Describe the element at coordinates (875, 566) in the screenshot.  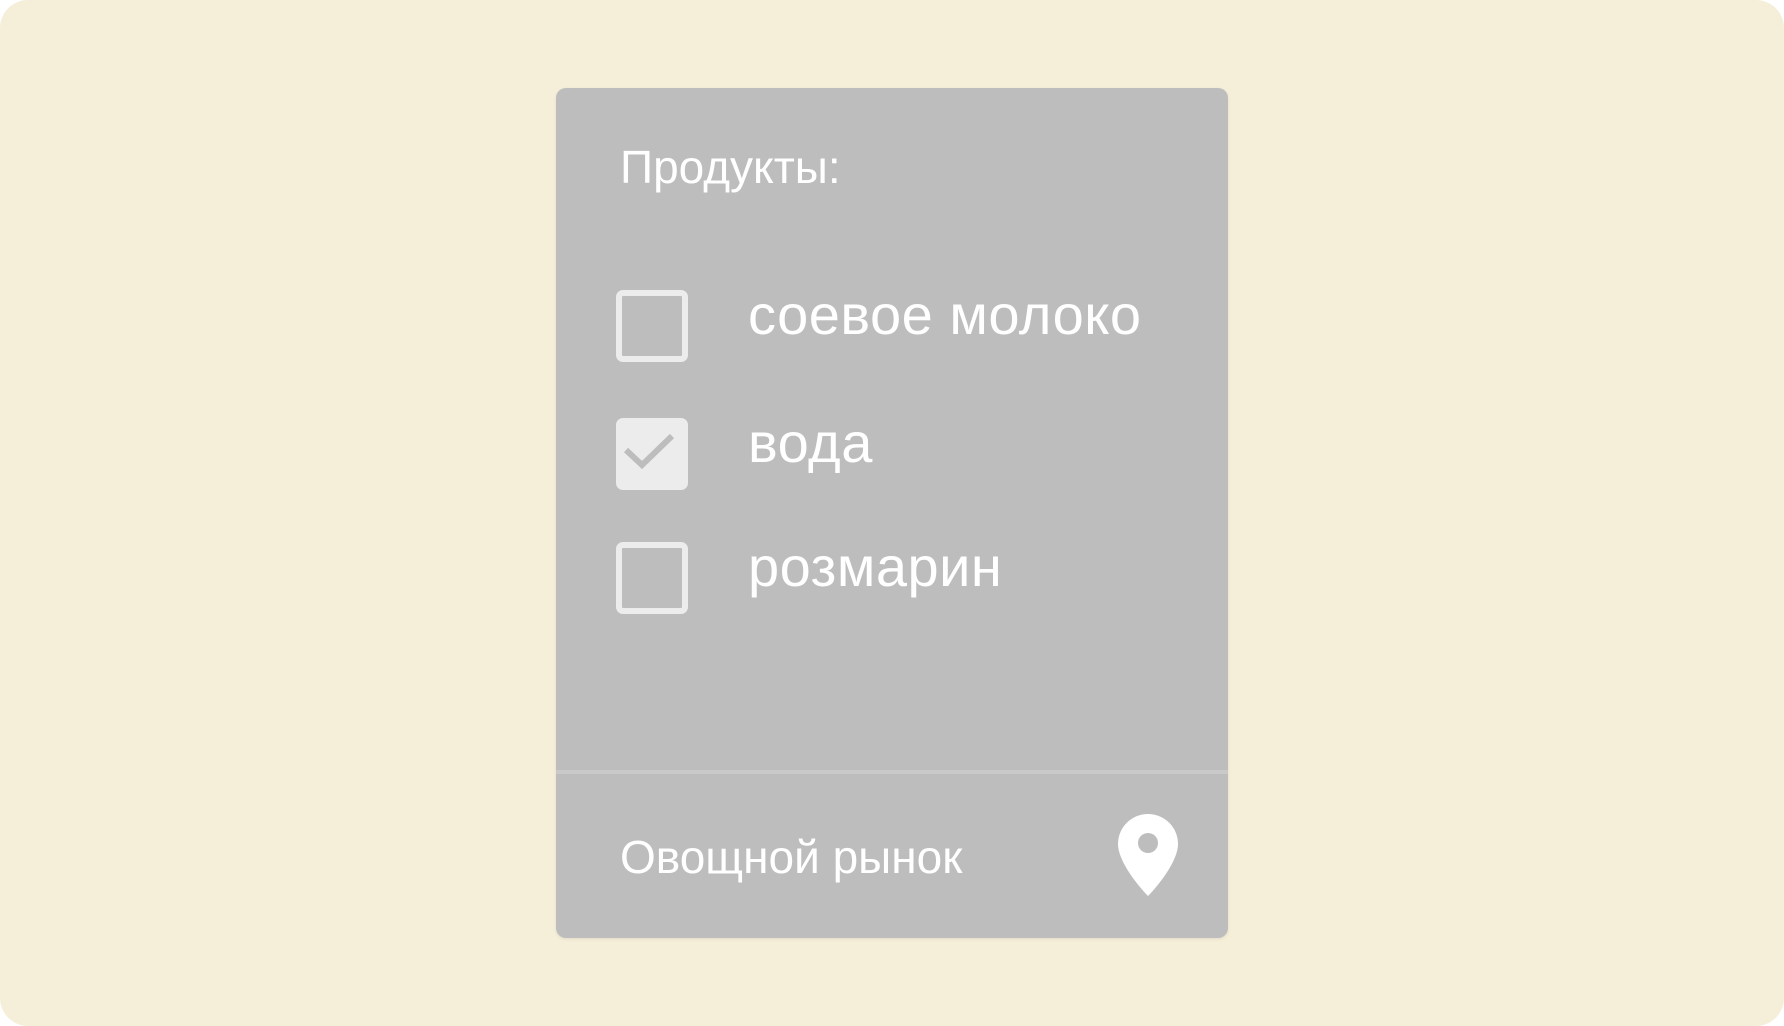
I see `checklist-item-label: розмарин` at that location.